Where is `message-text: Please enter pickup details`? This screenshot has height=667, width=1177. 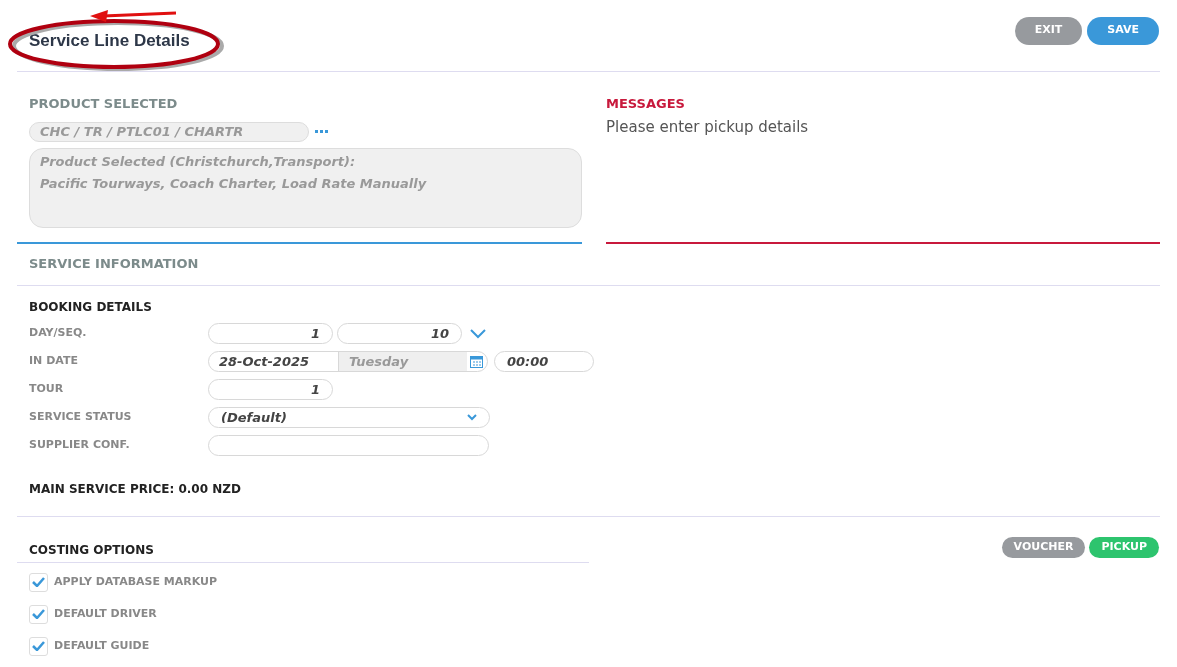 message-text: Please enter pickup details is located at coordinates (708, 127).